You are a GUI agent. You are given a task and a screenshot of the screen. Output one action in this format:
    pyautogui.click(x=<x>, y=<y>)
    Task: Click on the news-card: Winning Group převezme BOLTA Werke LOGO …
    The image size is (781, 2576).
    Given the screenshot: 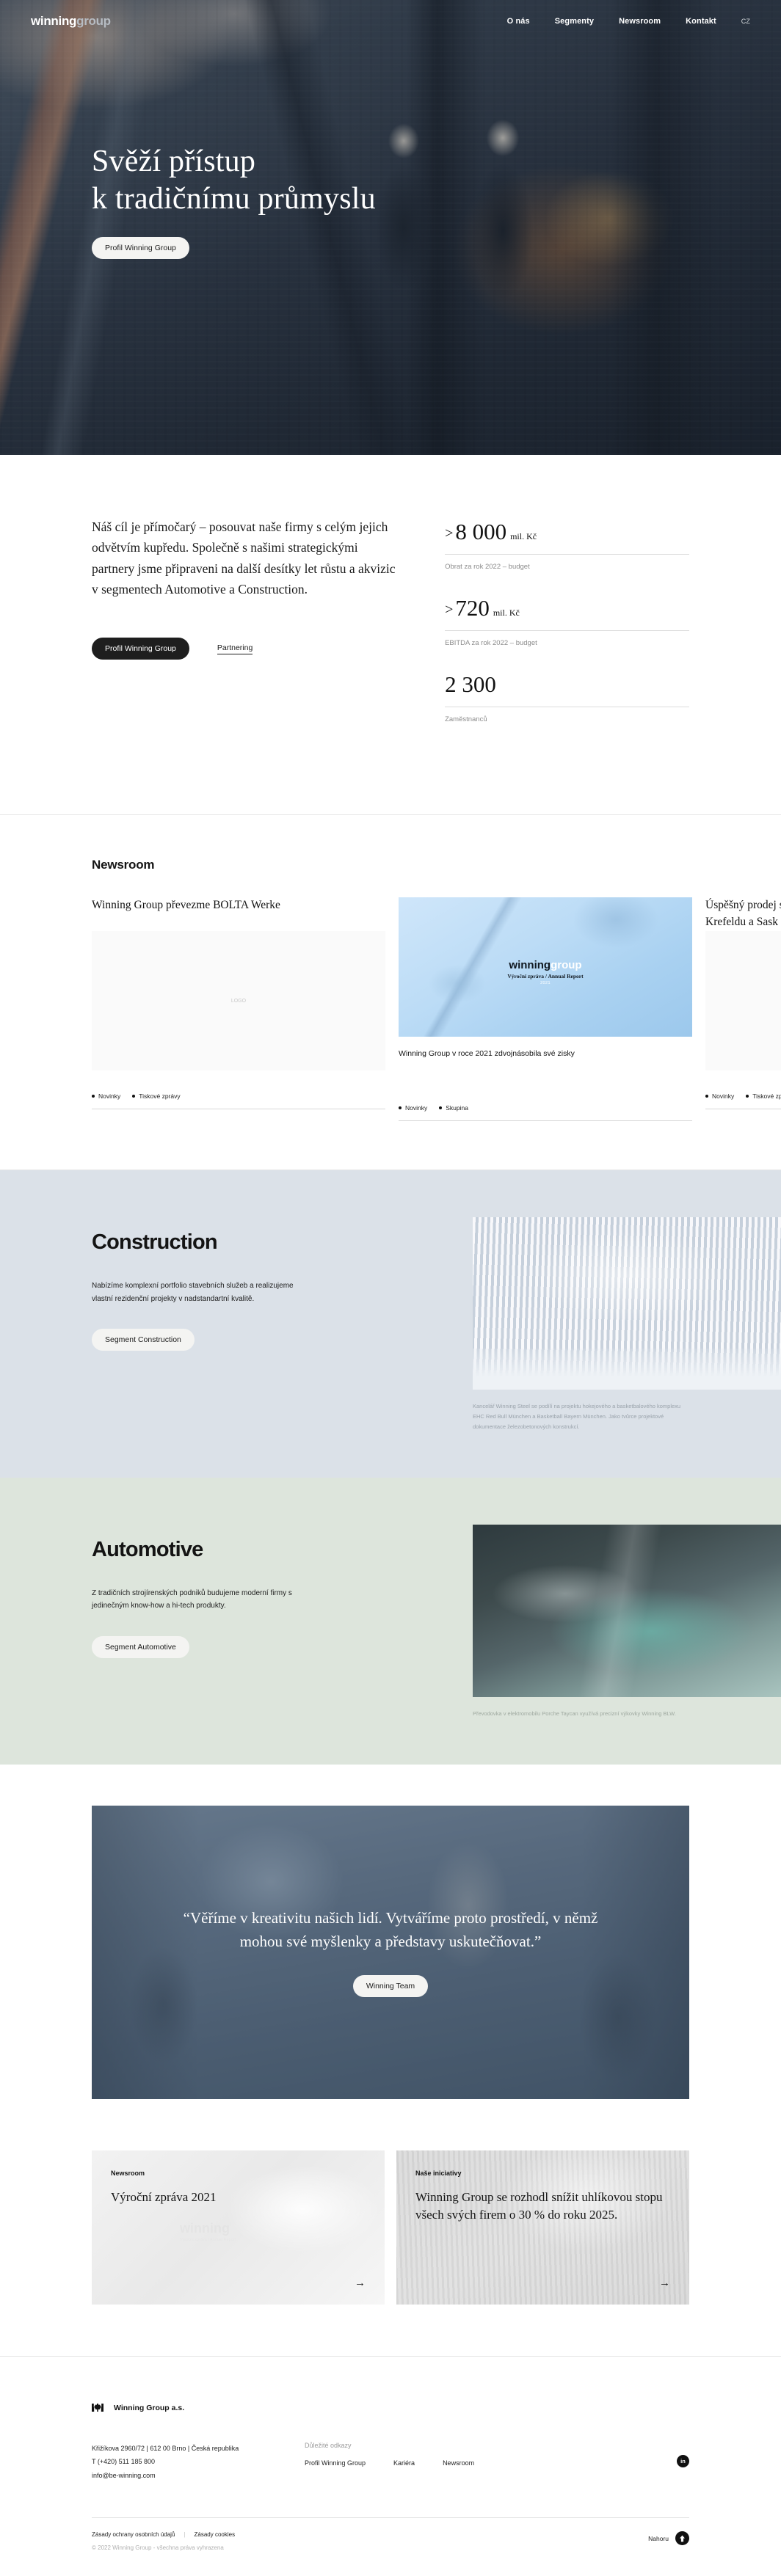 What is the action you would take?
    pyautogui.click(x=238, y=1009)
    